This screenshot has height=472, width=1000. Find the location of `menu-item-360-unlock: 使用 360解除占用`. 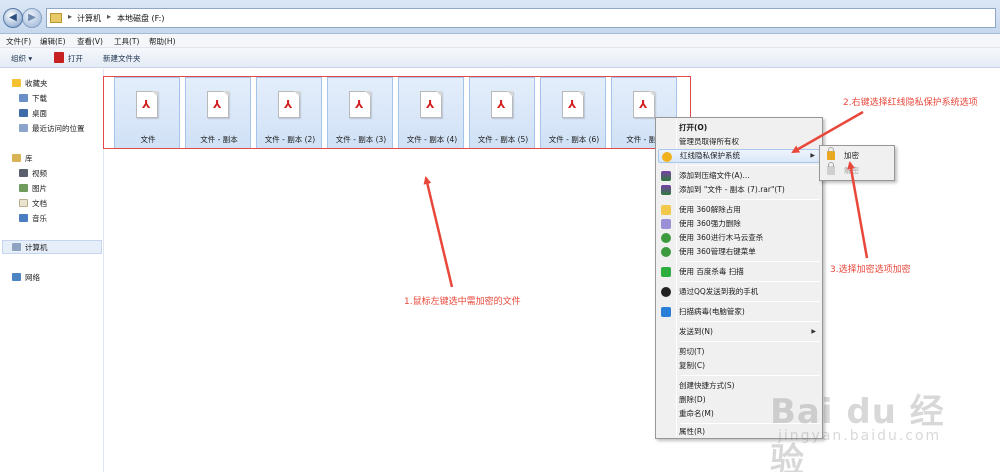

menu-item-360-unlock: 使用 360解除占用 is located at coordinates (739, 210).